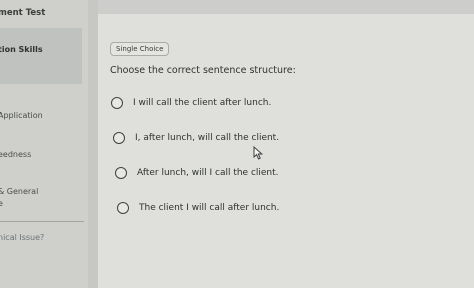 The width and height of the screenshot is (474, 288). What do you see at coordinates (207, 138) in the screenshot?
I see `answer-option-label: I, after lunch, will call the client.` at bounding box center [207, 138].